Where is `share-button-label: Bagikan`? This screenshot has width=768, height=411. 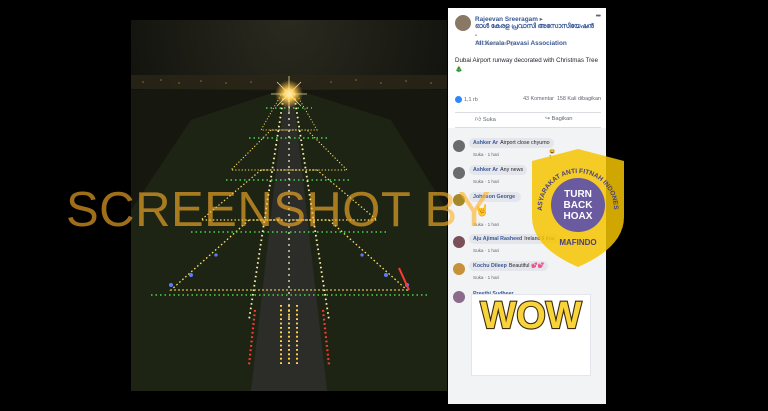
share-button-label: Bagikan is located at coordinates (562, 119).